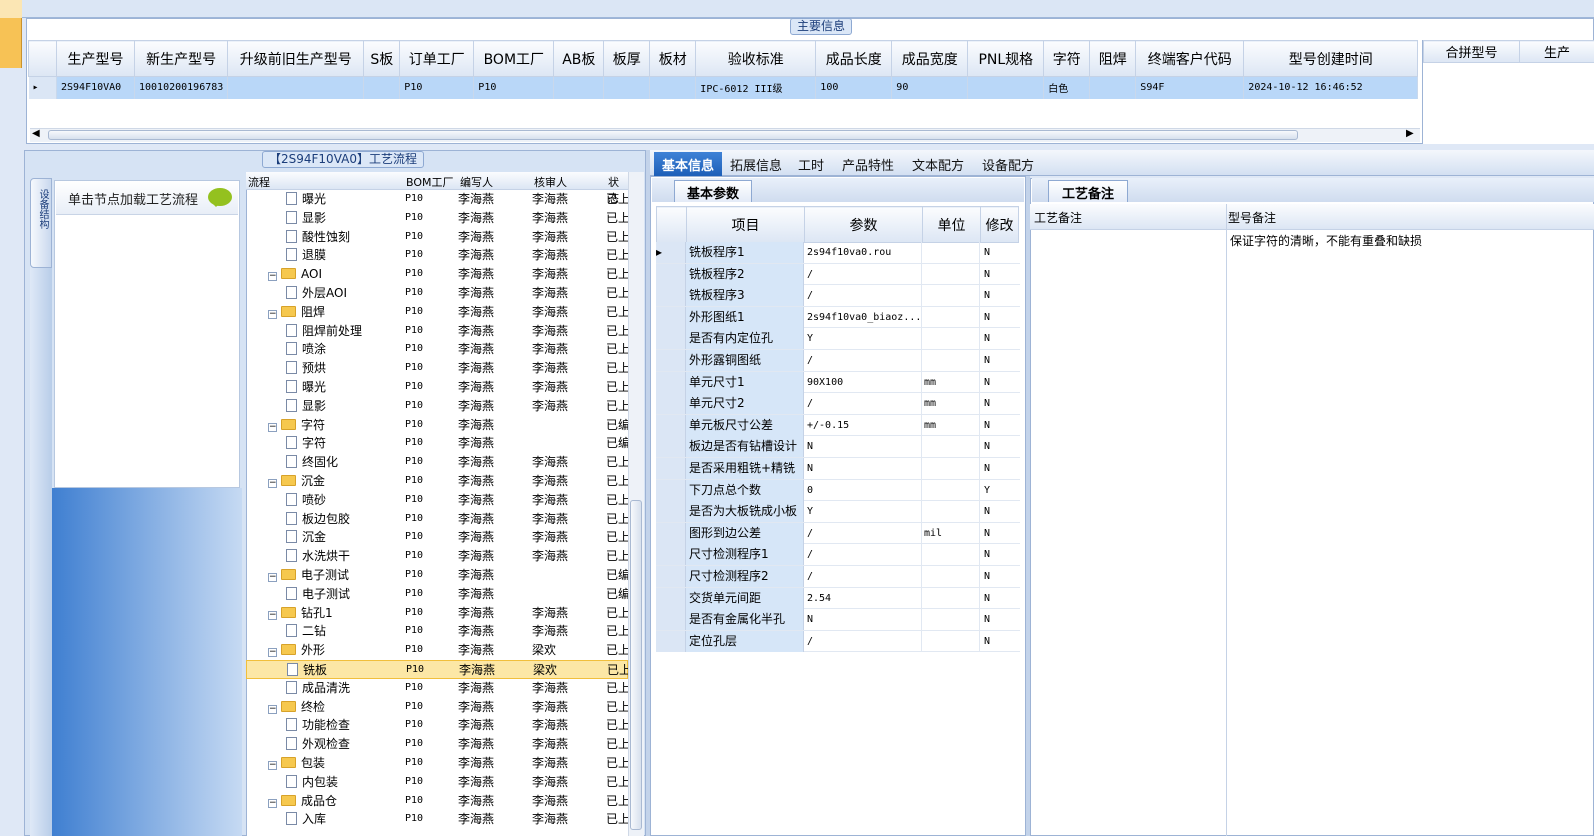 Image resolution: width=1594 pixels, height=836 pixels. What do you see at coordinates (42, 87) in the screenshot?
I see `row-selector: ▸` at bounding box center [42, 87].